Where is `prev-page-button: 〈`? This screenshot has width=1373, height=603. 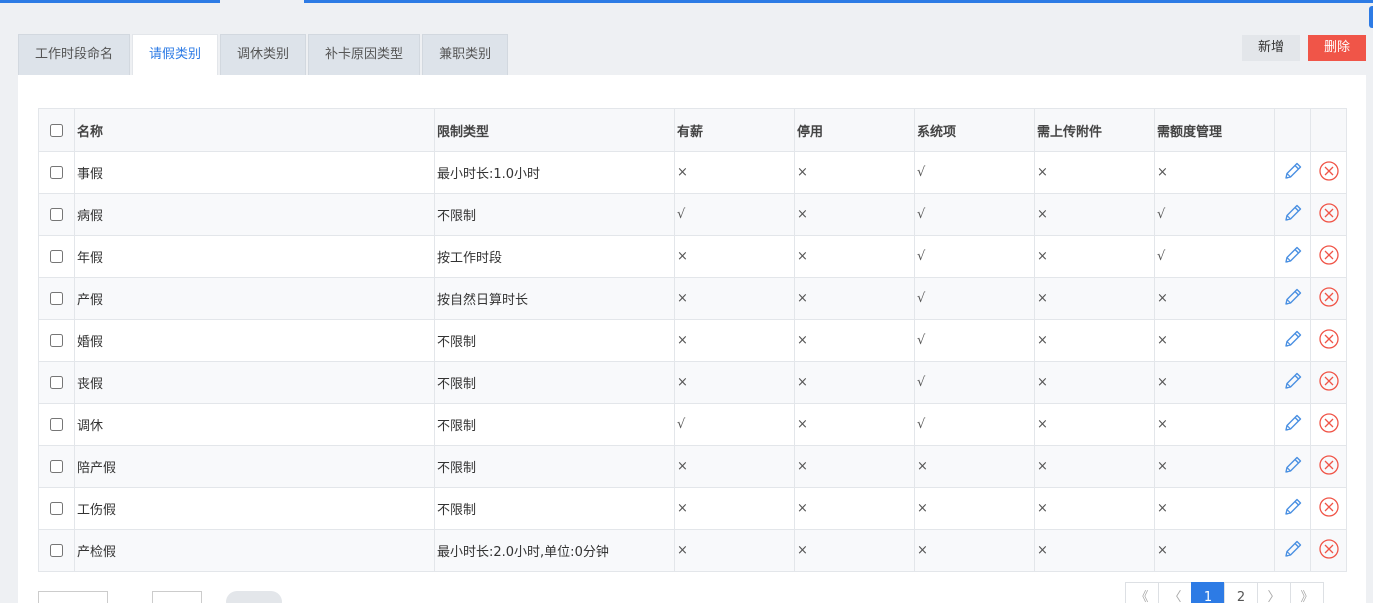 prev-page-button: 〈 is located at coordinates (1175, 592).